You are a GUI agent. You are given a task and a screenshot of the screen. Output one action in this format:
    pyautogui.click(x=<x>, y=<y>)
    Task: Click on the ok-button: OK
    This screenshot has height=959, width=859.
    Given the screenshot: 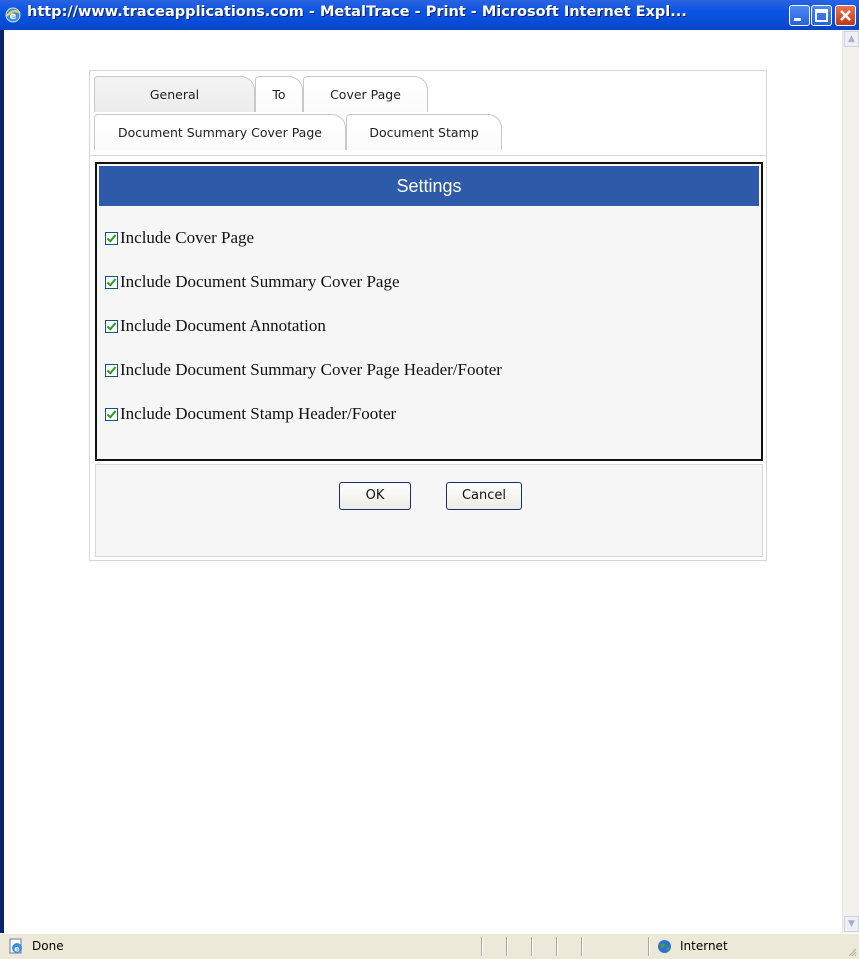 What is the action you would take?
    pyautogui.click(x=375, y=496)
    